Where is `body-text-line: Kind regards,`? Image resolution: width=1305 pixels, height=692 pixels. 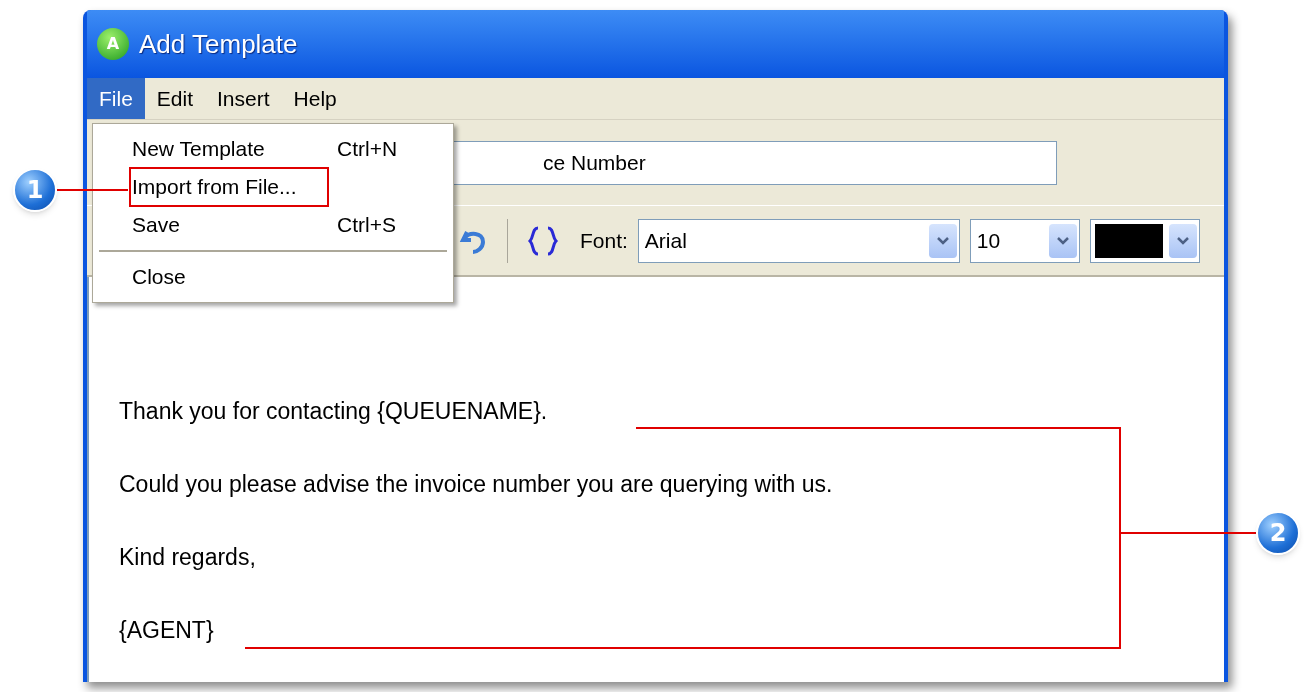 body-text-line: Kind regards, is located at coordinates (187, 557).